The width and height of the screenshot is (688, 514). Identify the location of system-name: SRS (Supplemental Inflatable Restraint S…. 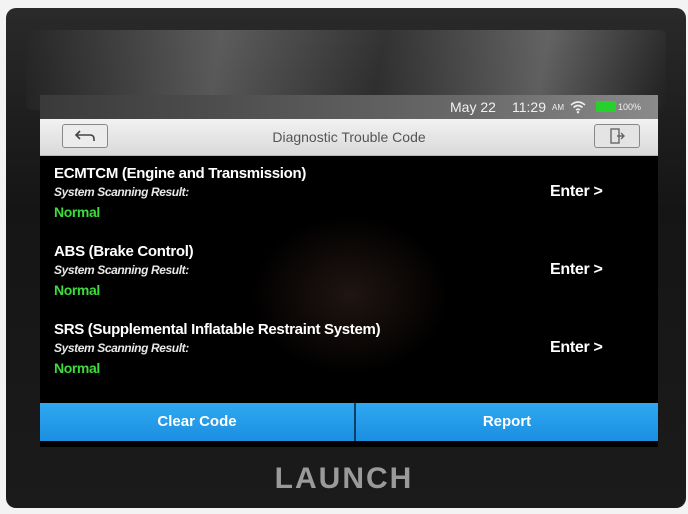
(217, 329).